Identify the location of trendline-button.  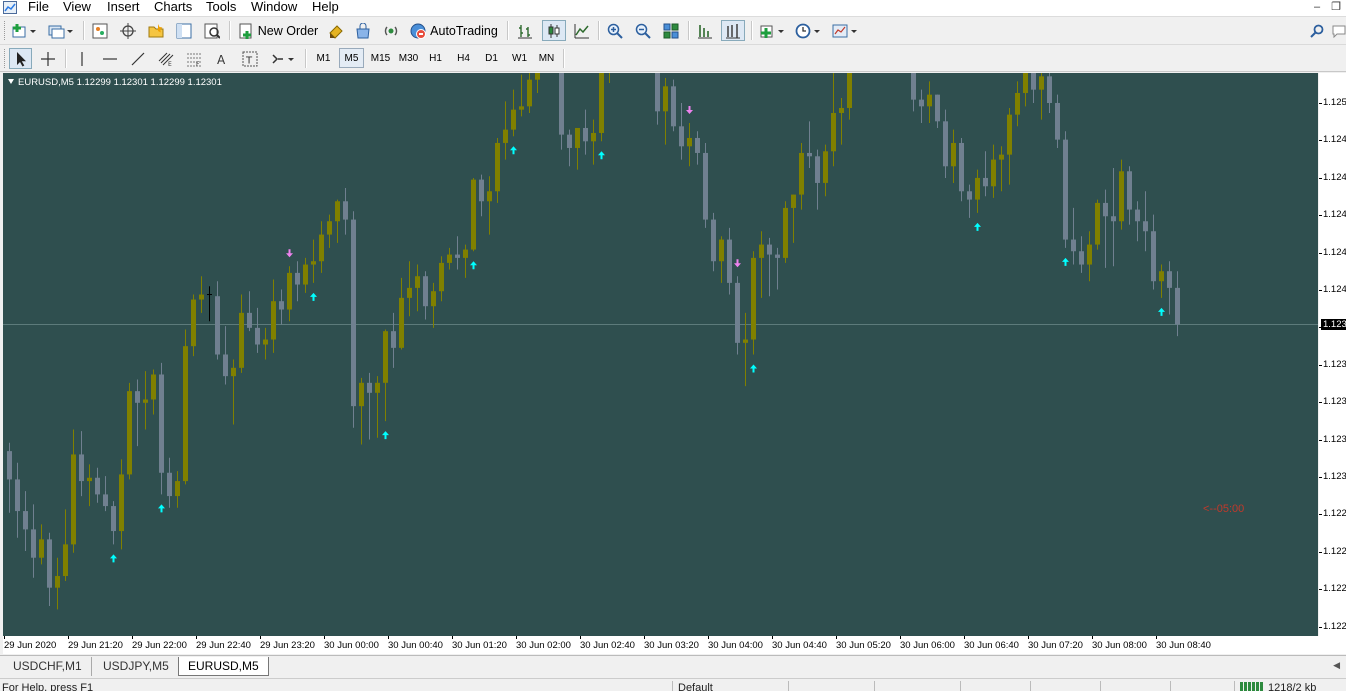
(138, 58).